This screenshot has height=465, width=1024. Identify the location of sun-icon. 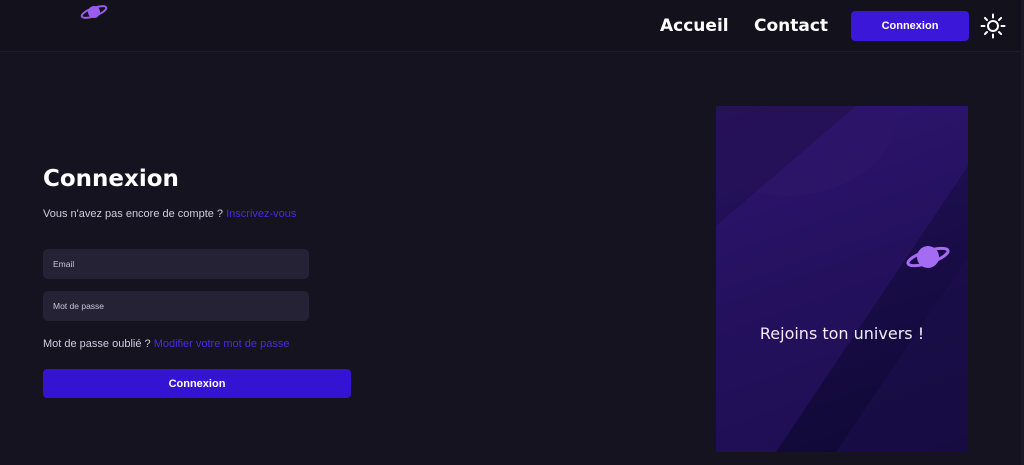
(993, 26).